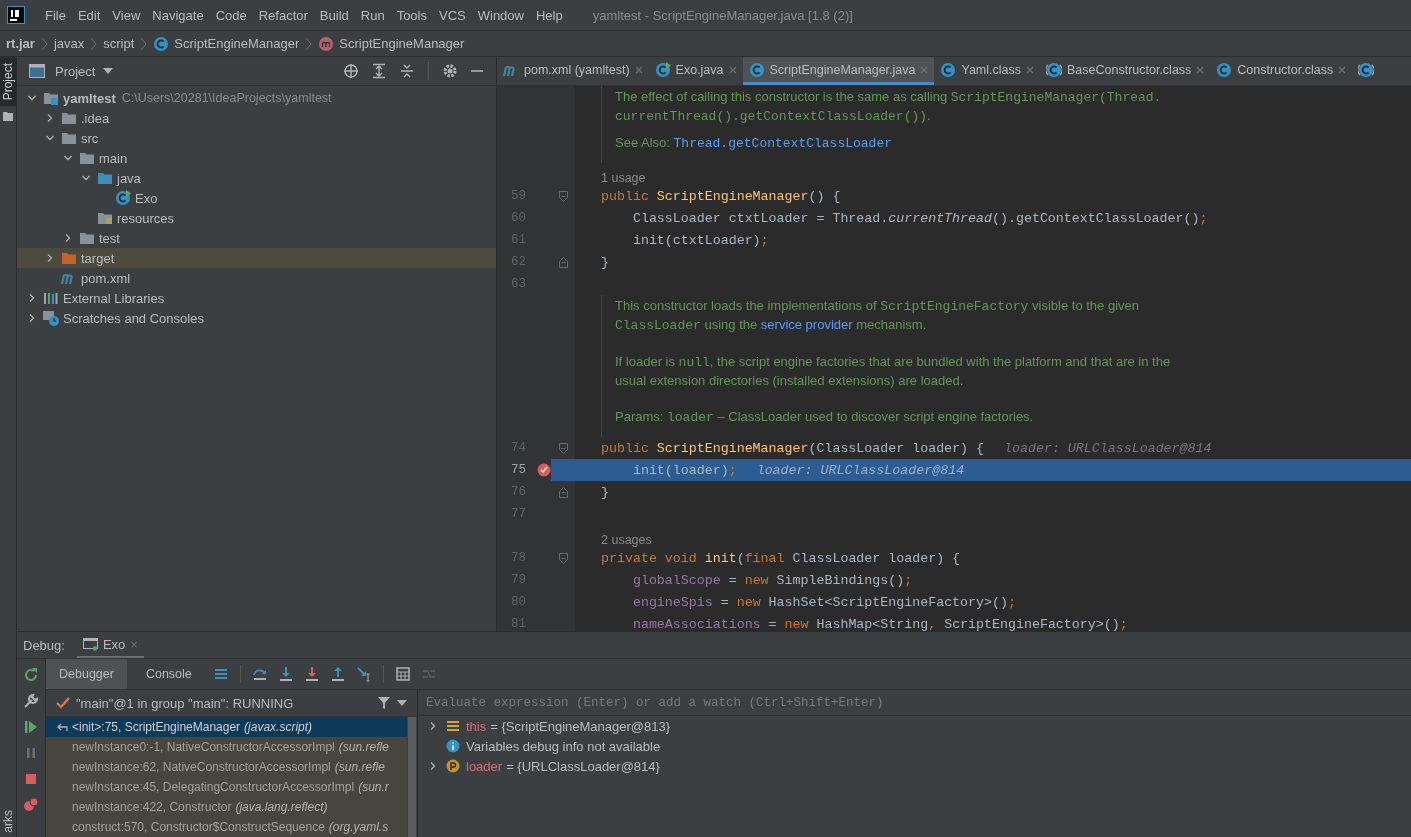 This screenshot has height=837, width=1411. Describe the element at coordinates (55, 15) in the screenshot. I see `menu-item: File` at that location.